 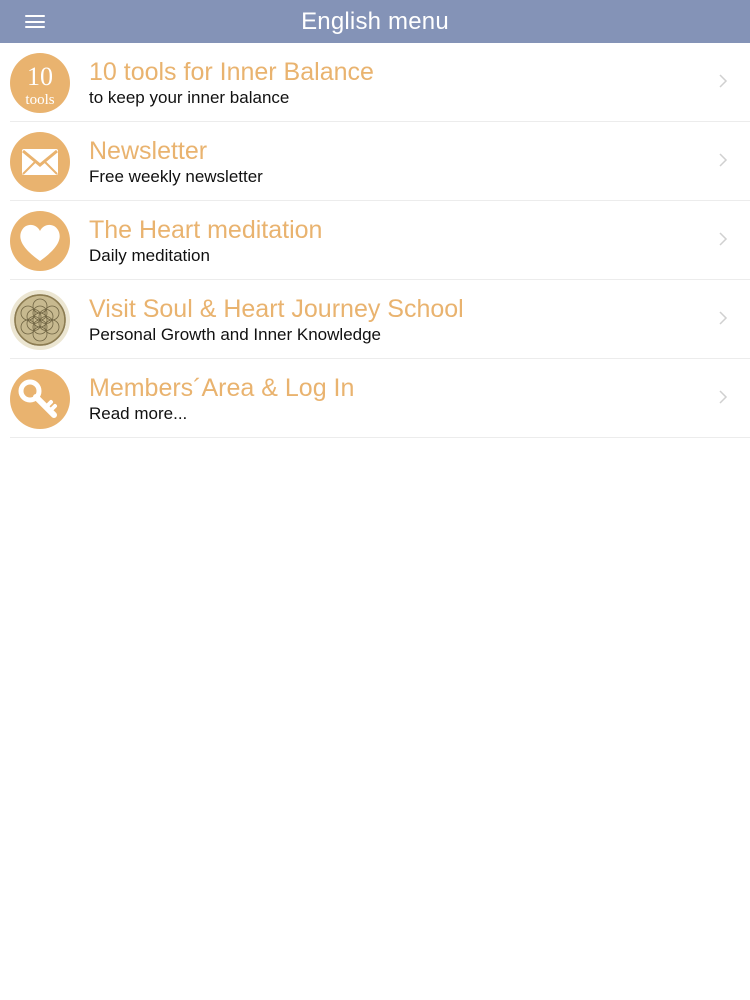 I want to click on top-bar: English menu, so click(x=375, y=21).